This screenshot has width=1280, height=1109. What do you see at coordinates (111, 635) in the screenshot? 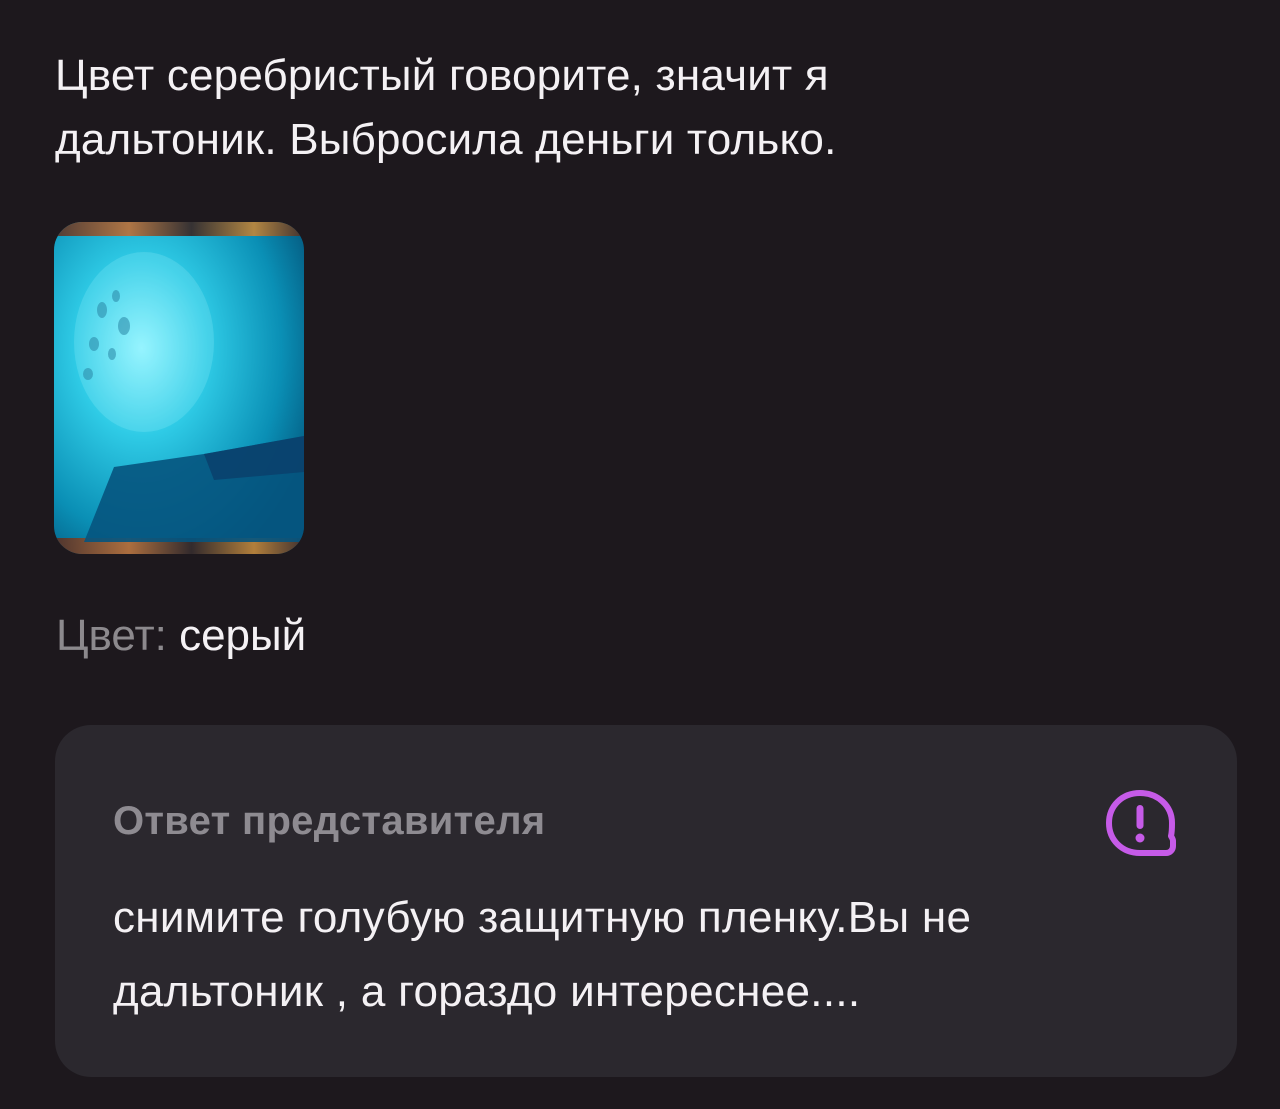
I see `color-label: Цвет:` at bounding box center [111, 635].